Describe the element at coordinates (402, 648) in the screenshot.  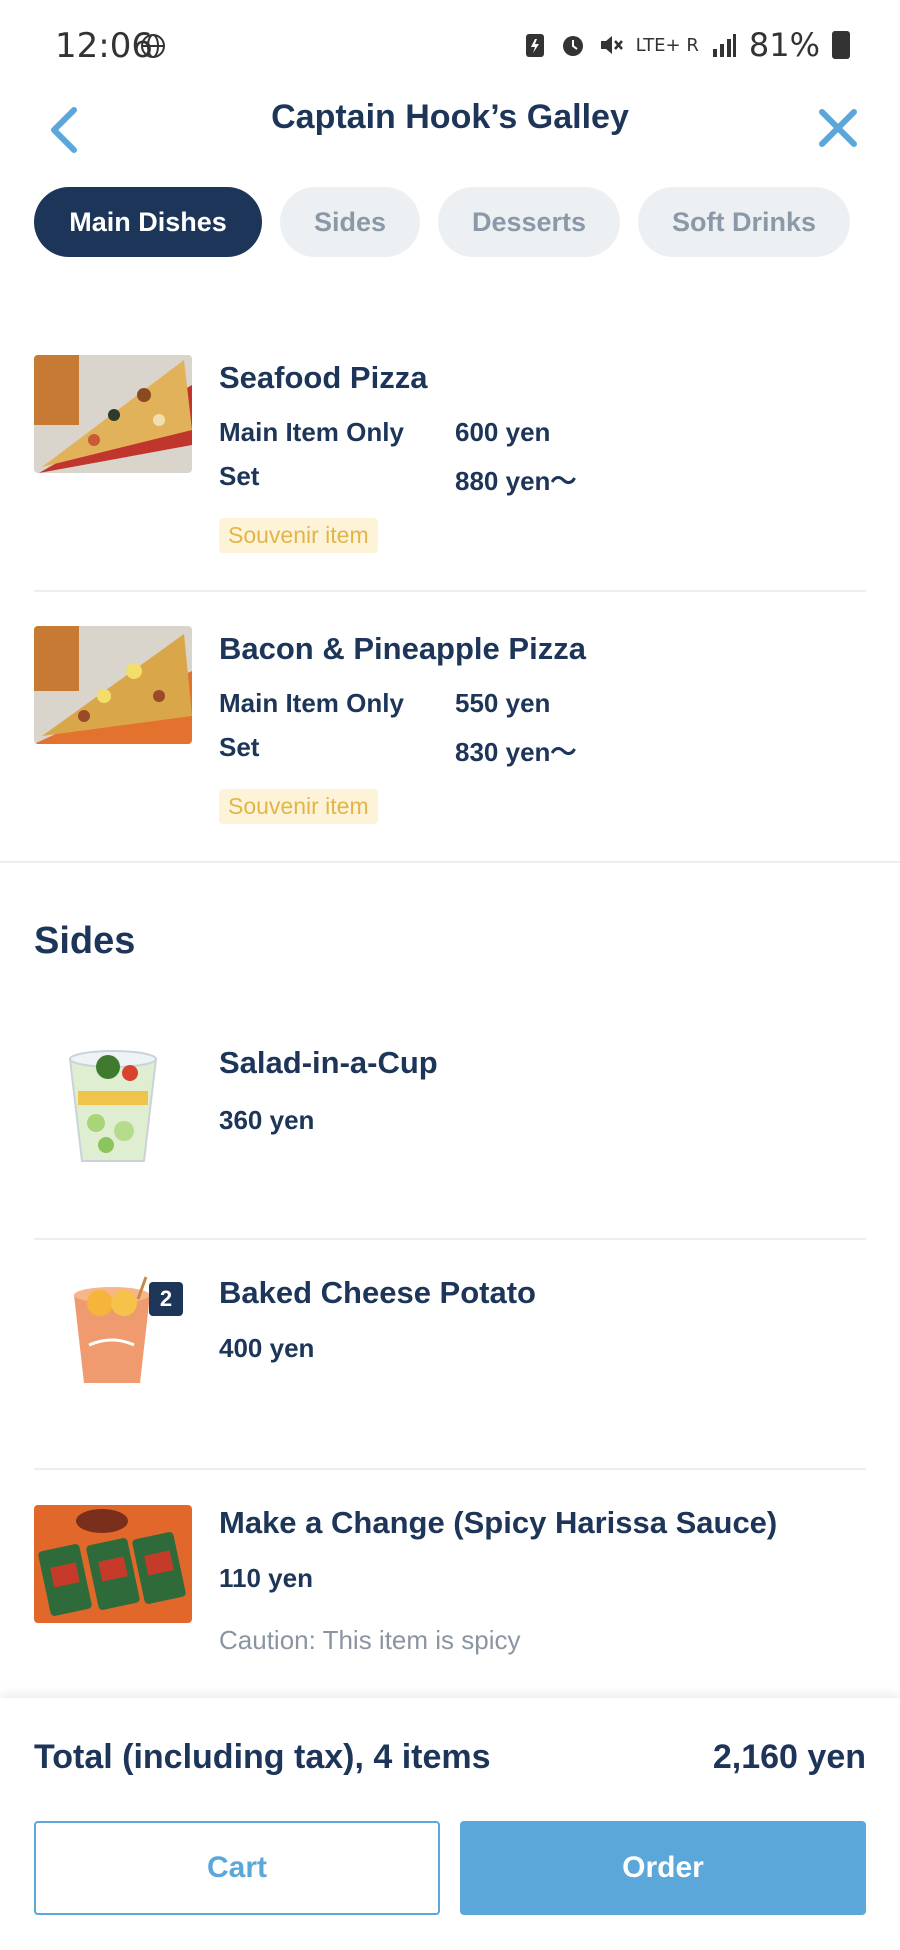
I see `item-name: Bacon & Pineapple Pizza` at that location.